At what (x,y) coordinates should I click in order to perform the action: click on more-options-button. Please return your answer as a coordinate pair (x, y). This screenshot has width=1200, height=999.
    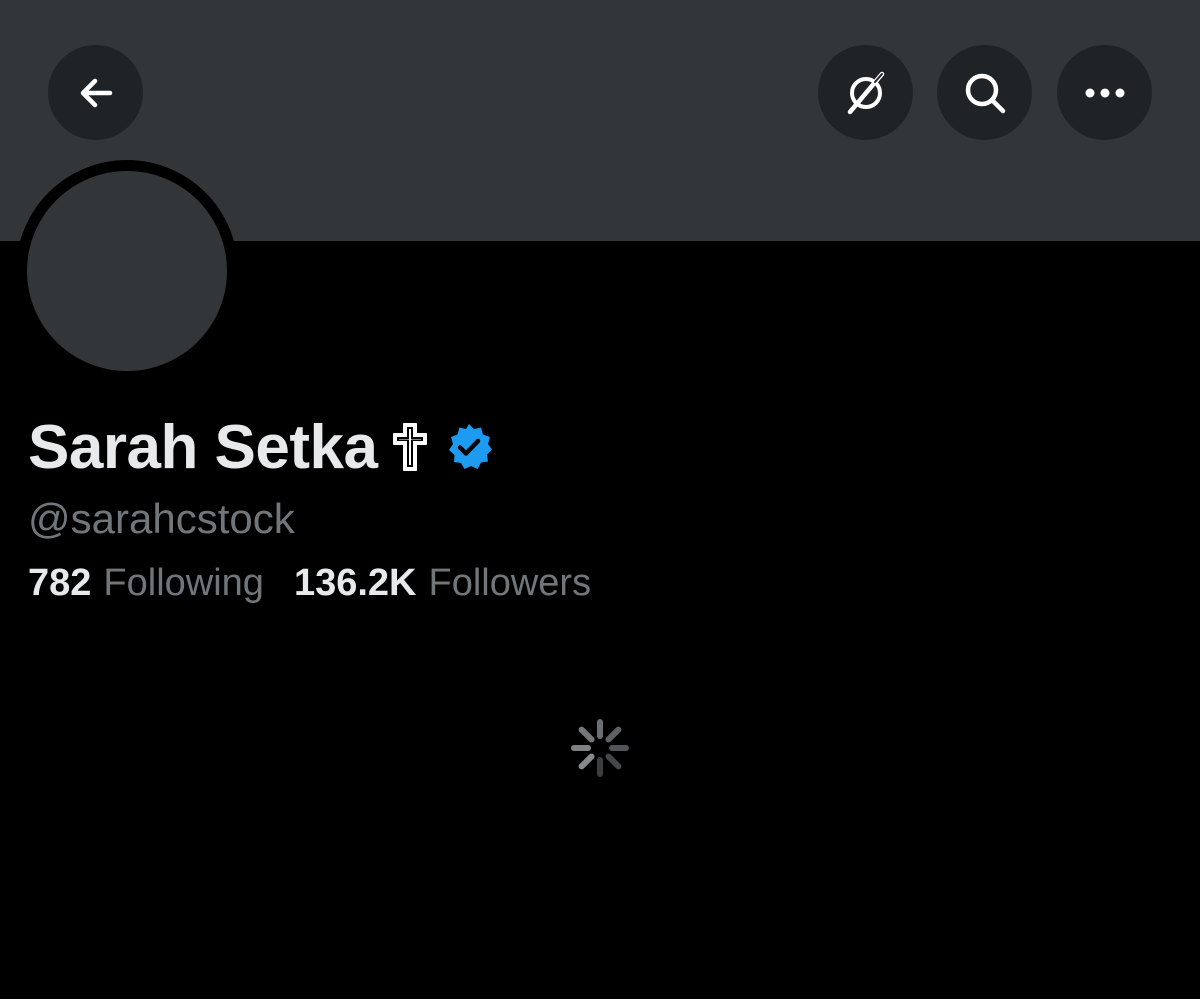
    Looking at the image, I should click on (1104, 92).